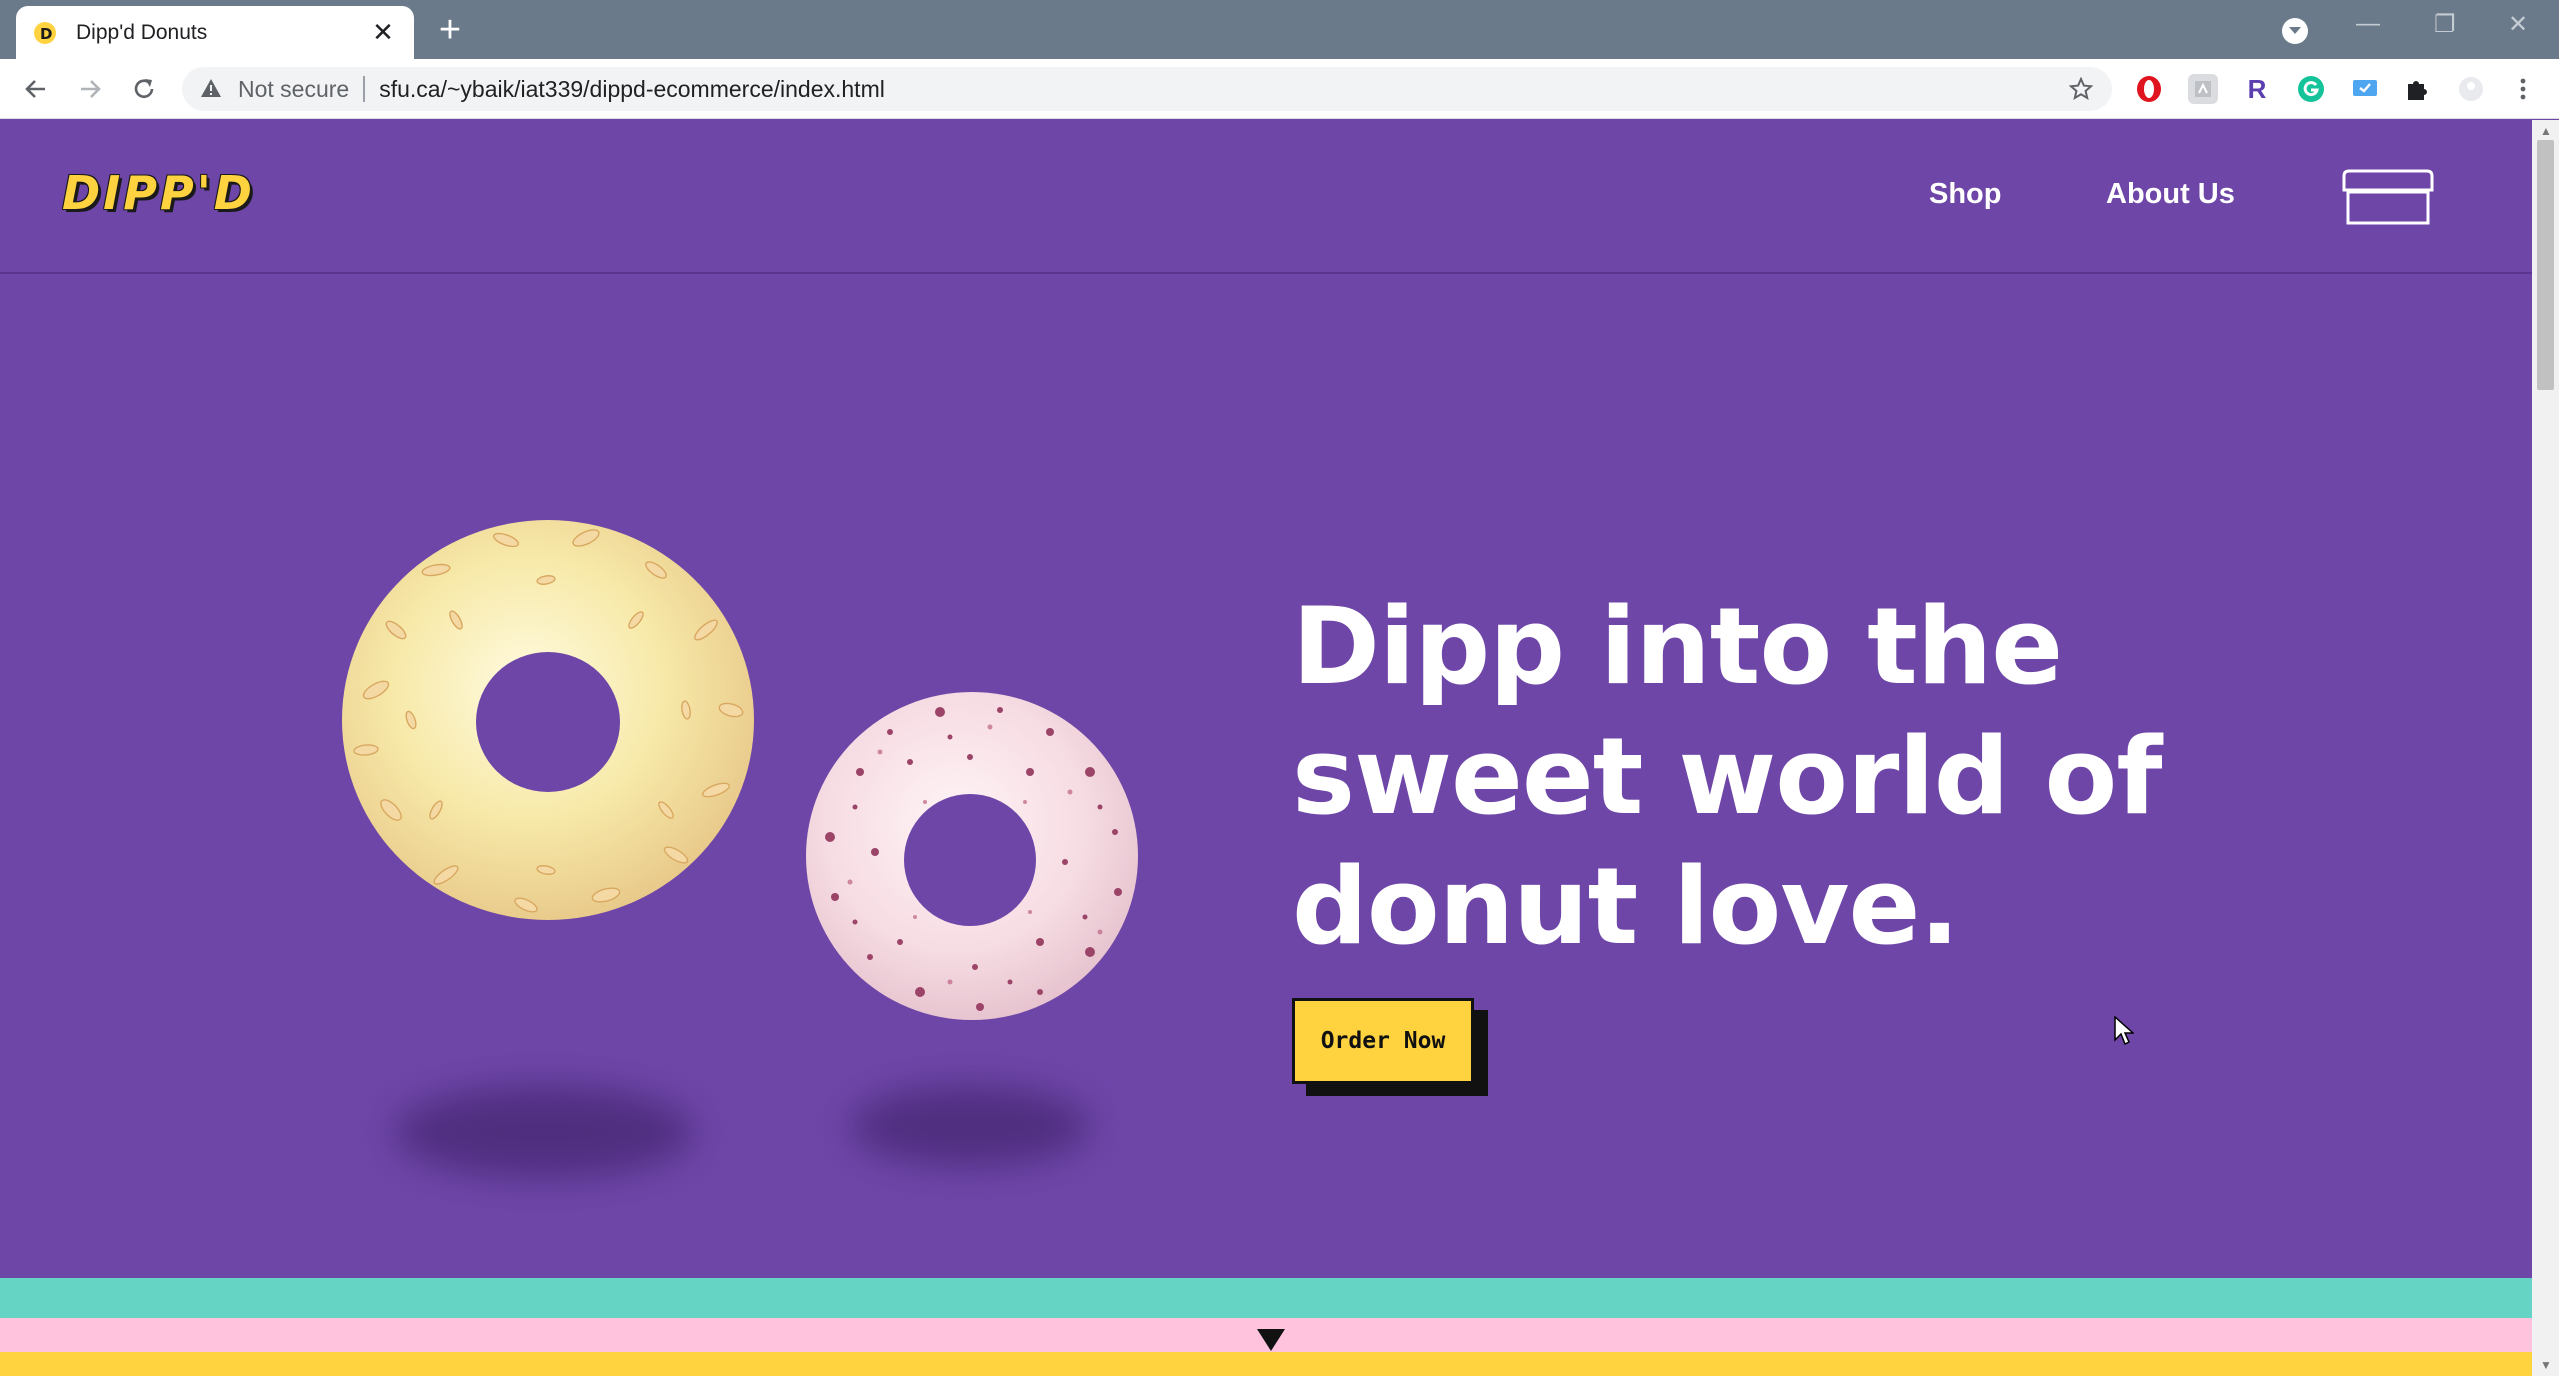 The height and width of the screenshot is (1376, 2559). Describe the element at coordinates (1279, 29) in the screenshot. I see `browser-tab-bar: D Dipp'd Donuts ✕ + — ❐ ✕` at that location.